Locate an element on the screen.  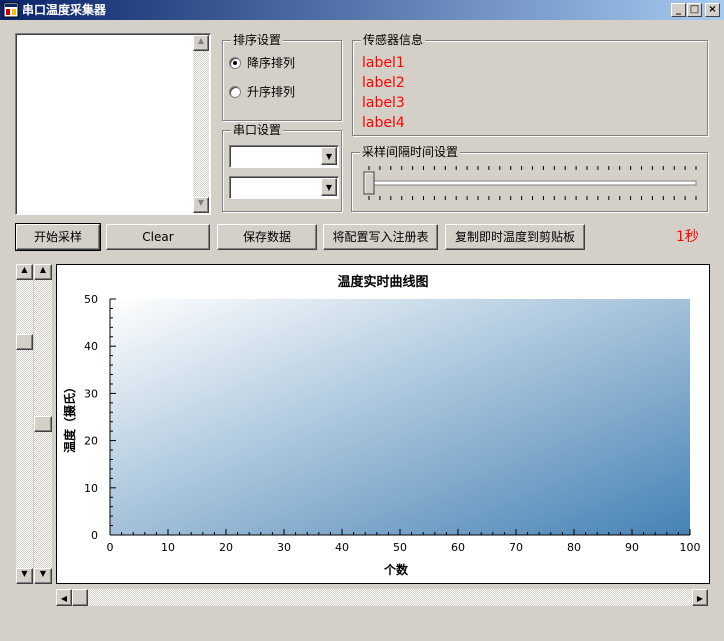
listbox-scroll-up-button: ▲ is located at coordinates (201, 43).